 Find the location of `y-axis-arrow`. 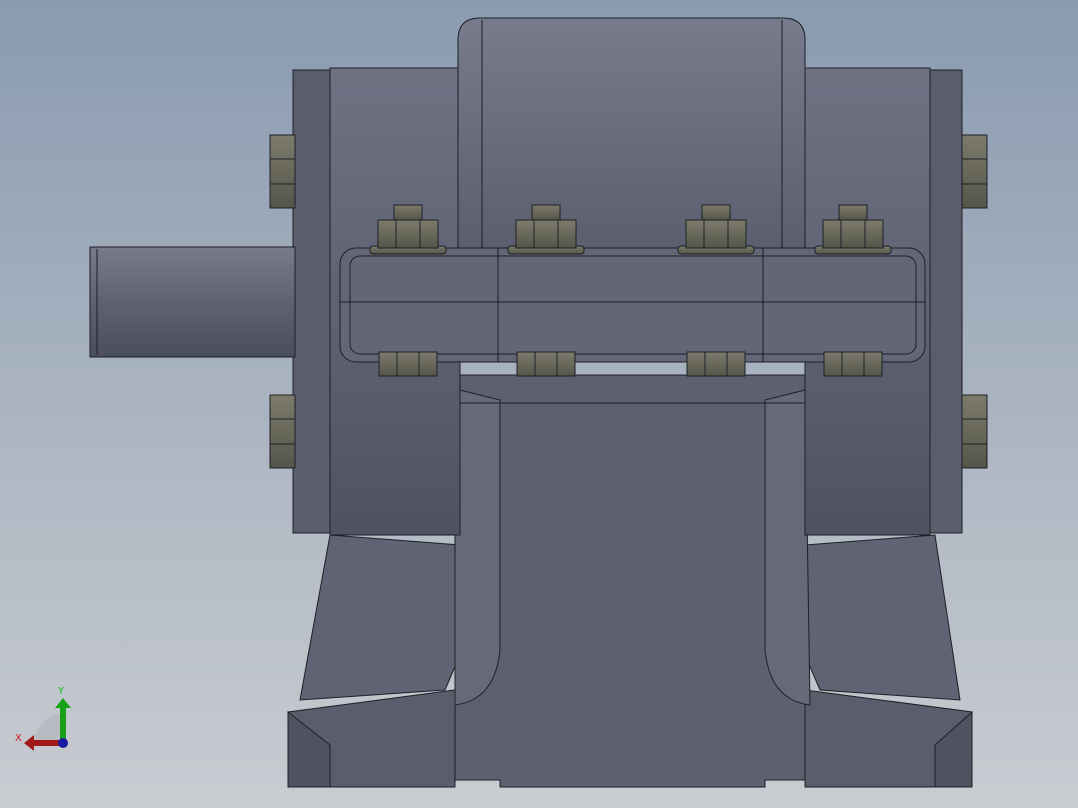

y-axis-arrow is located at coordinates (63, 724).